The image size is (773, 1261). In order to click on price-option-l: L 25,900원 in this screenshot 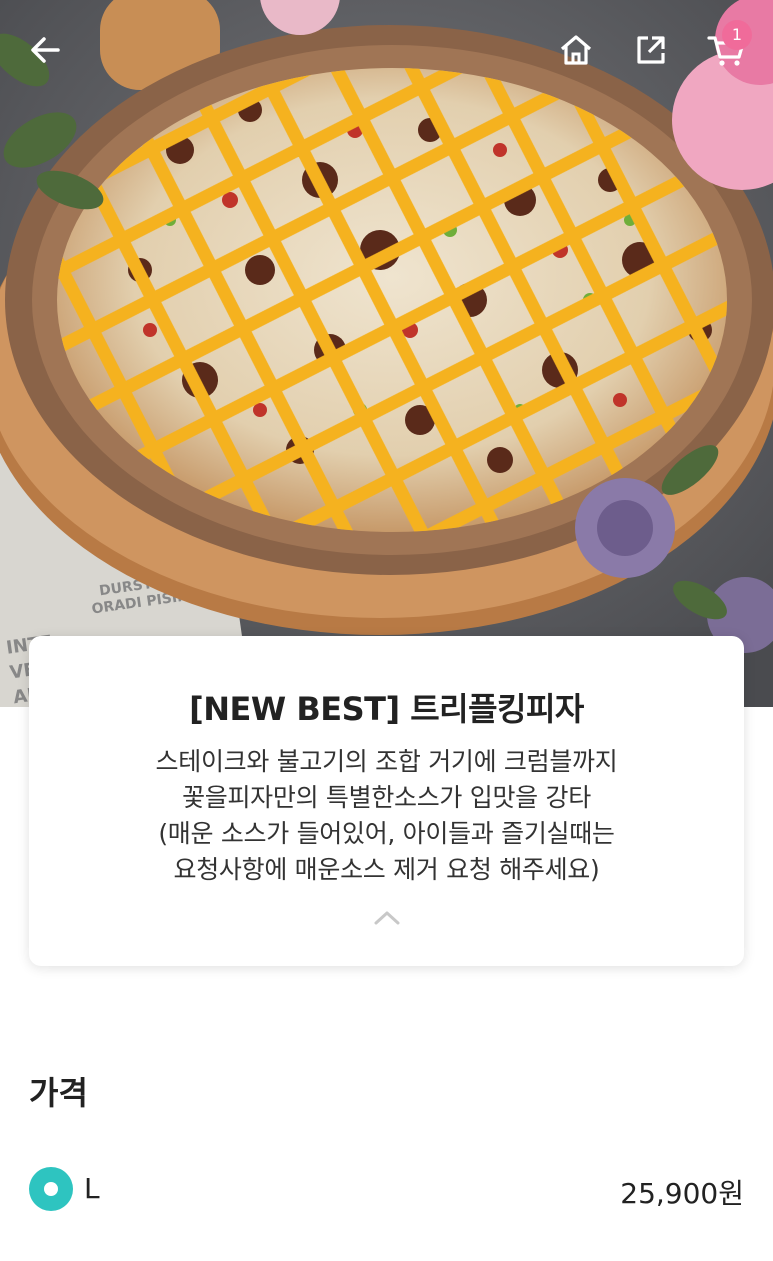, I will do `click(386, 1189)`.